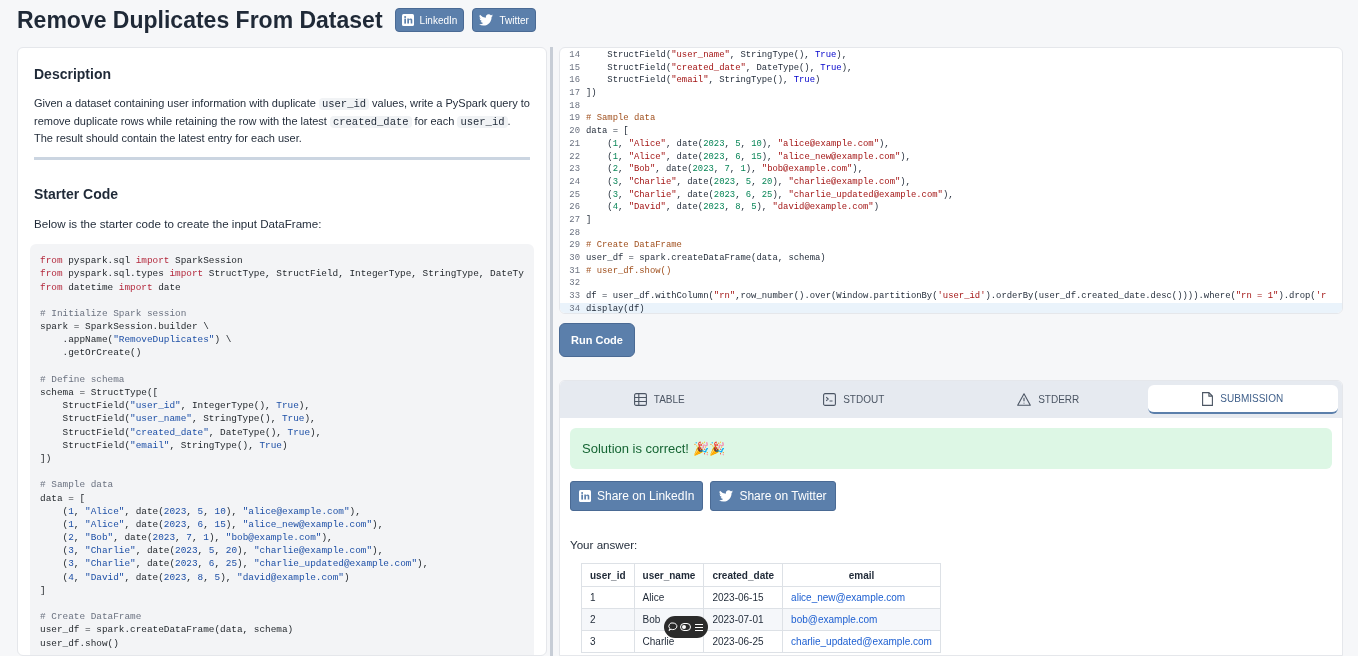 Image resolution: width=1358 pixels, height=656 pixels. I want to click on column-header: user_id, so click(608, 575).